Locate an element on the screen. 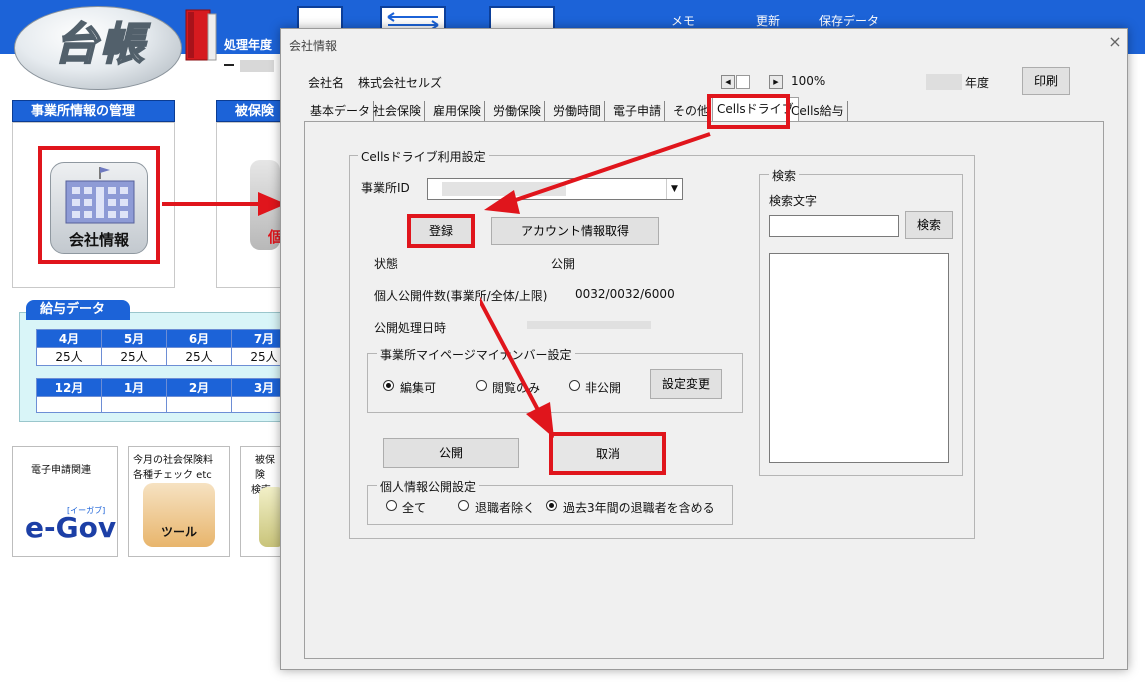 The image size is (1145, 684). close-icon: × is located at coordinates (1115, 42).